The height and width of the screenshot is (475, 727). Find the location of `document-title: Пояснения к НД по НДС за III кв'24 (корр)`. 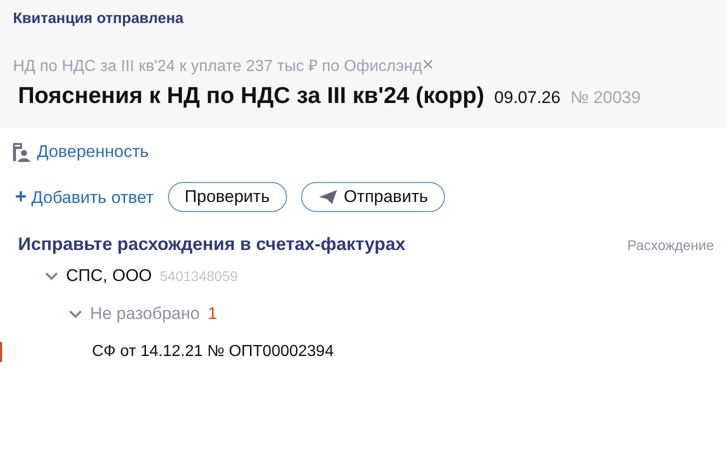

document-title: Пояснения к НД по НДС за III кв'24 (корр) is located at coordinates (251, 95).